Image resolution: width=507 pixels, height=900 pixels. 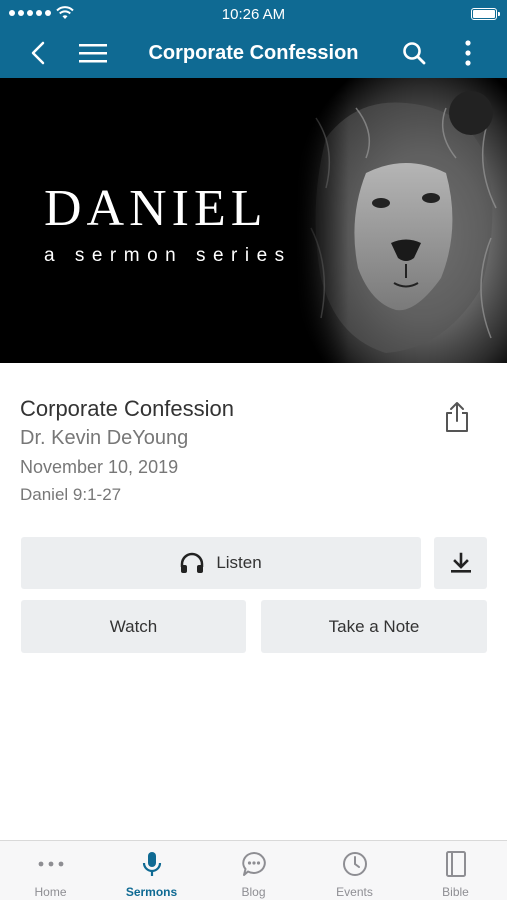 I want to click on download-icon, so click(x=460, y=562).